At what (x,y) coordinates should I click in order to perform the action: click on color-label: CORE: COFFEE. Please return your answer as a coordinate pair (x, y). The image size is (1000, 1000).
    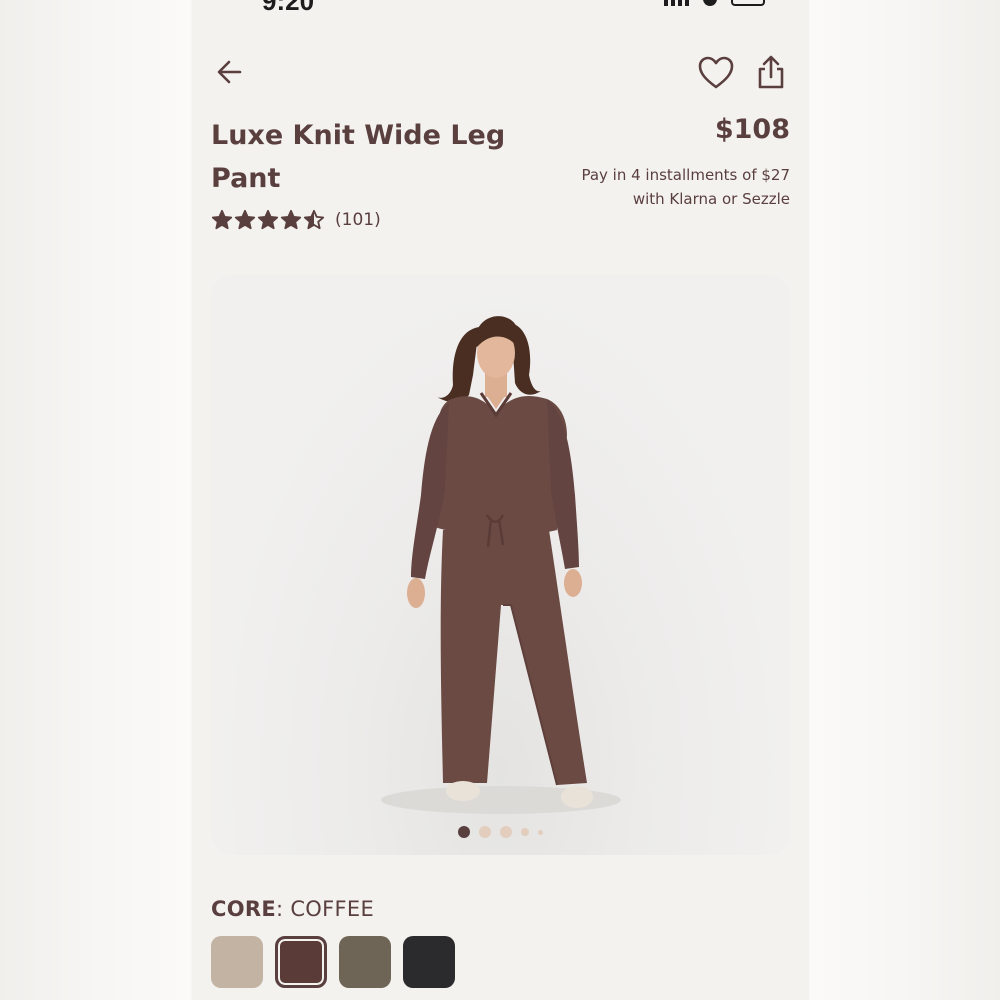
    Looking at the image, I should click on (292, 909).